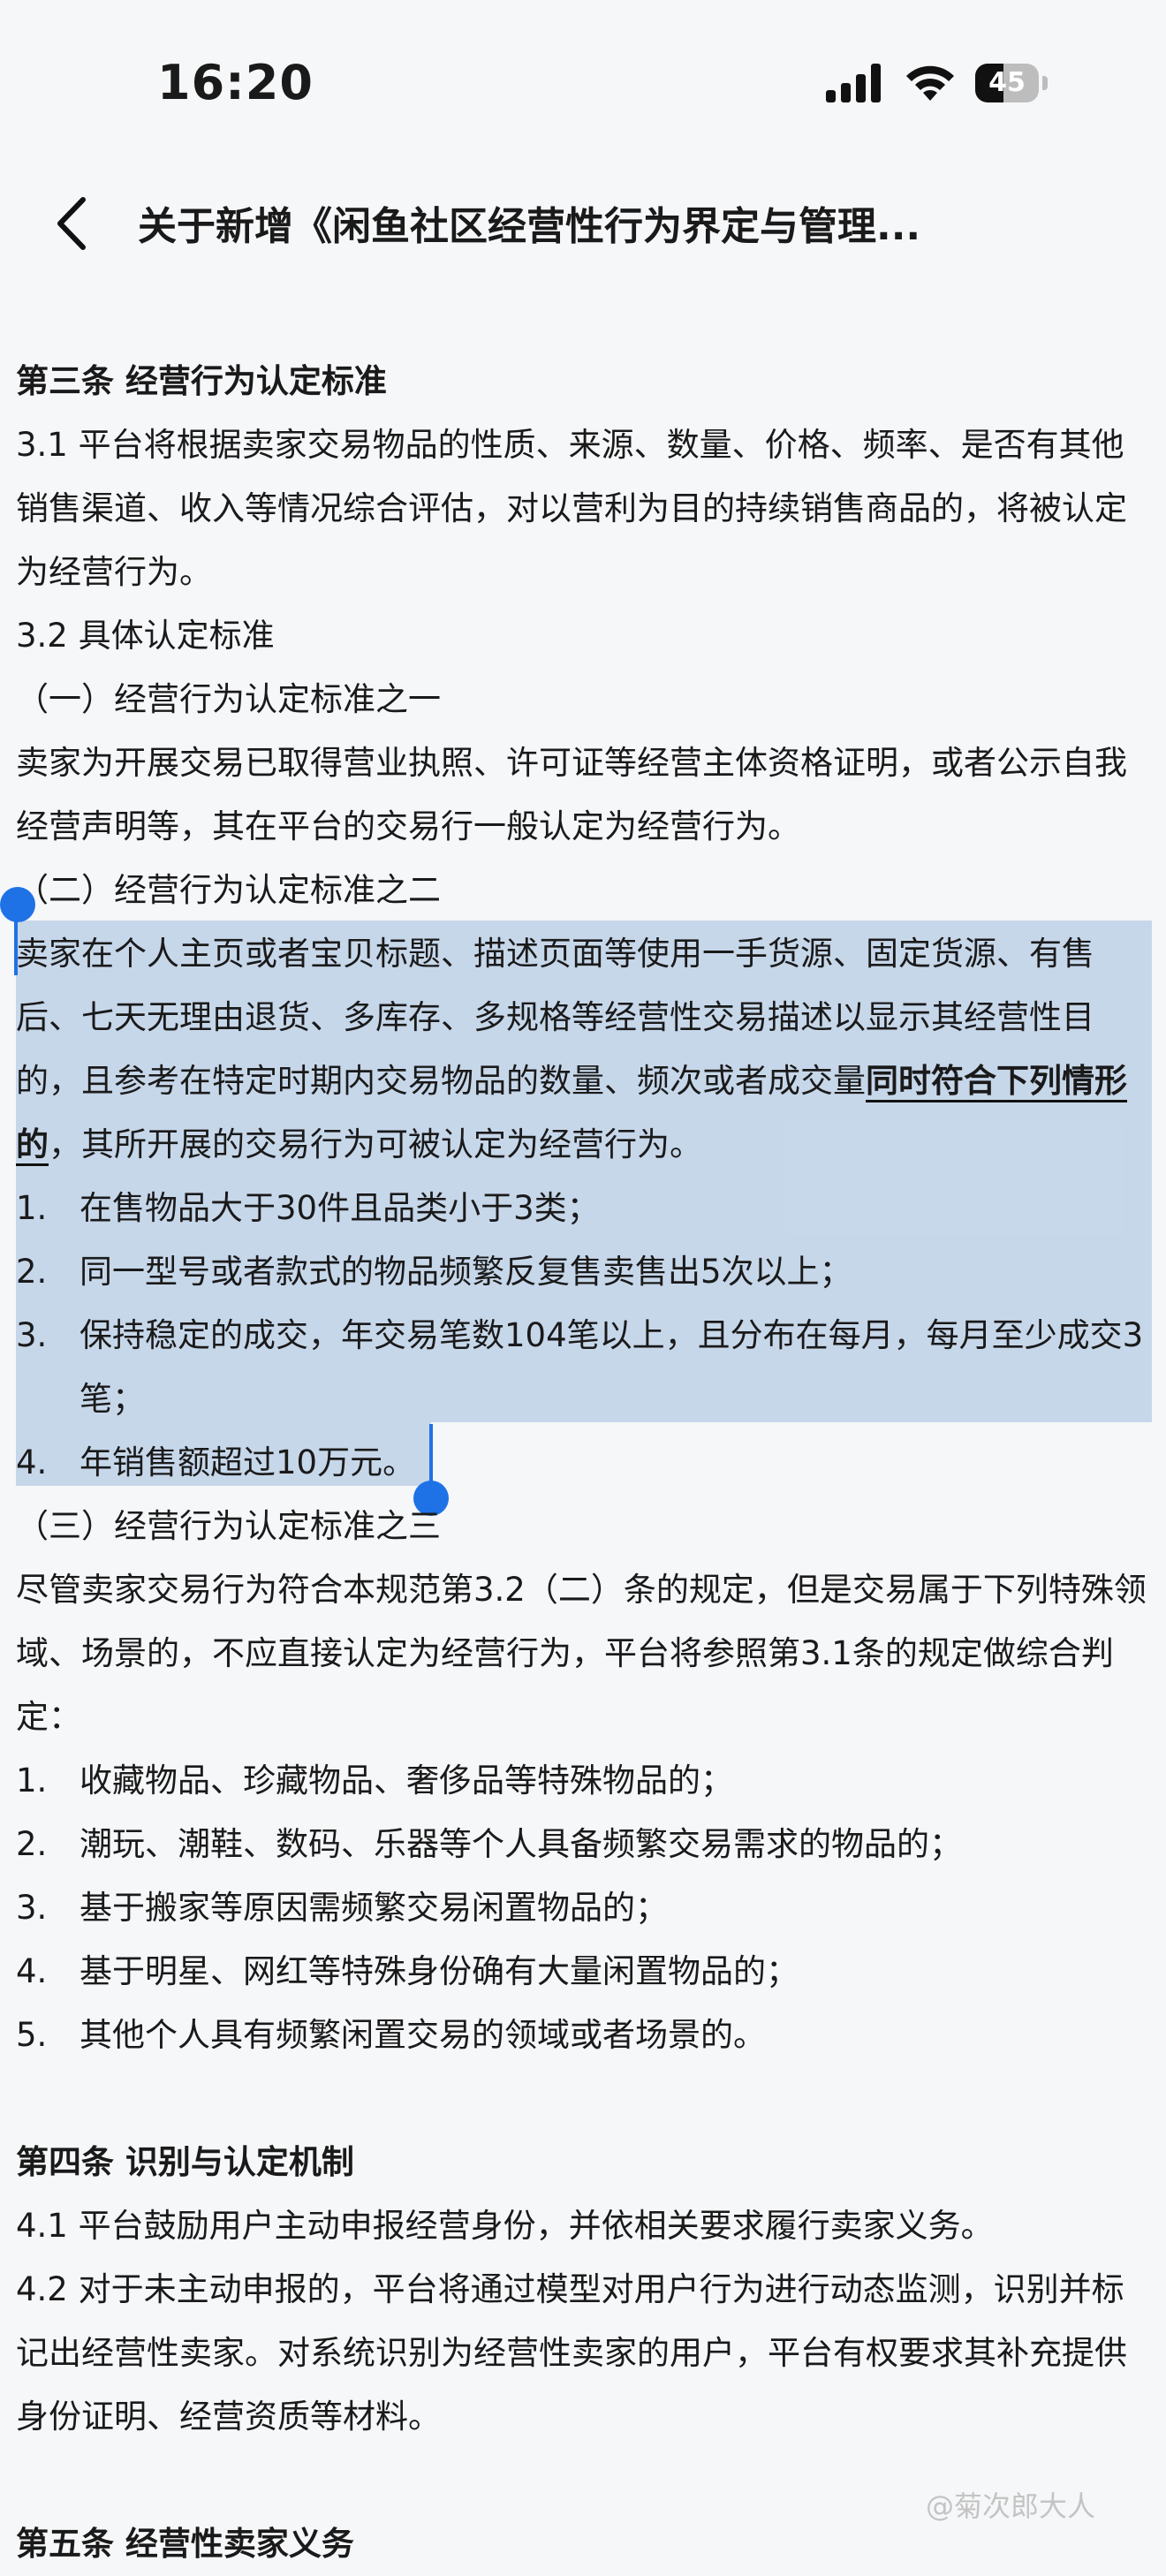 Image resolution: width=1166 pixels, height=2576 pixels. Describe the element at coordinates (583, 84) in the screenshot. I see `status-bar: 16:20 45` at that location.